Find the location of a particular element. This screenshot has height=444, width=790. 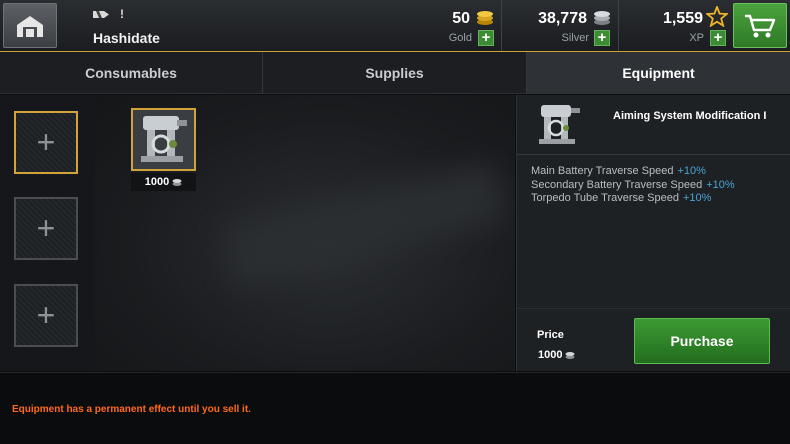

equipment-slot-1: + is located at coordinates (46, 142).